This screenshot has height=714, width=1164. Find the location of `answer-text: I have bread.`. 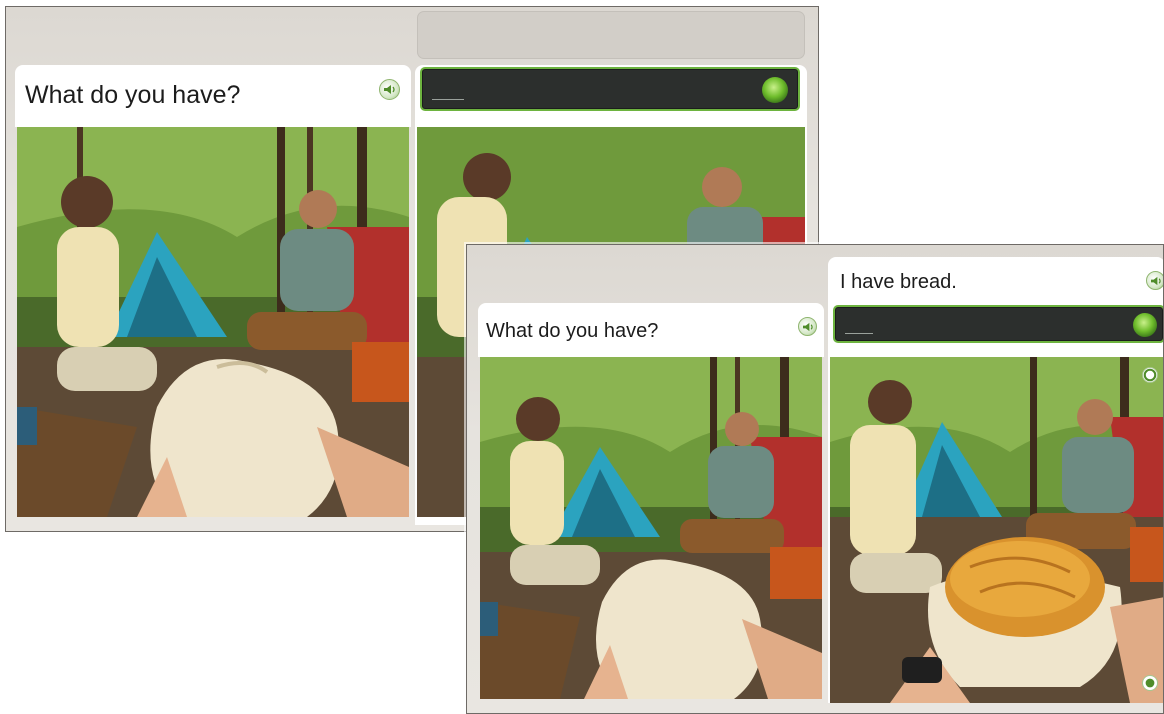

answer-text: I have bread. is located at coordinates (898, 282).